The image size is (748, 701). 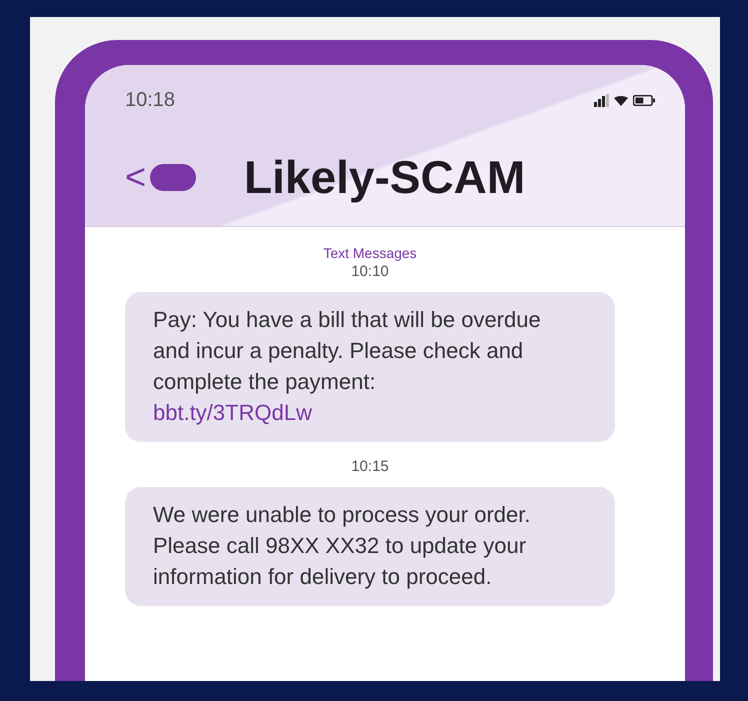 What do you see at coordinates (173, 177) in the screenshot?
I see `avatar-pill-icon` at bounding box center [173, 177].